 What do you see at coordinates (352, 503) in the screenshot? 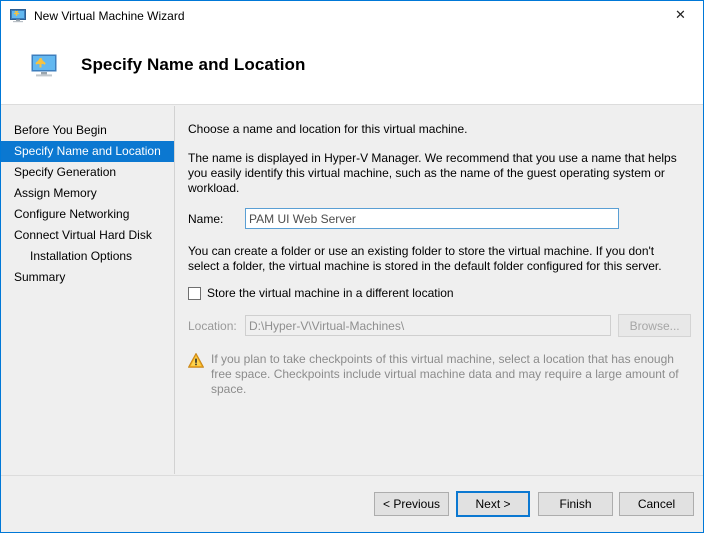
I see `wizard-footer: < Previous Next > Finish Cancel` at bounding box center [352, 503].